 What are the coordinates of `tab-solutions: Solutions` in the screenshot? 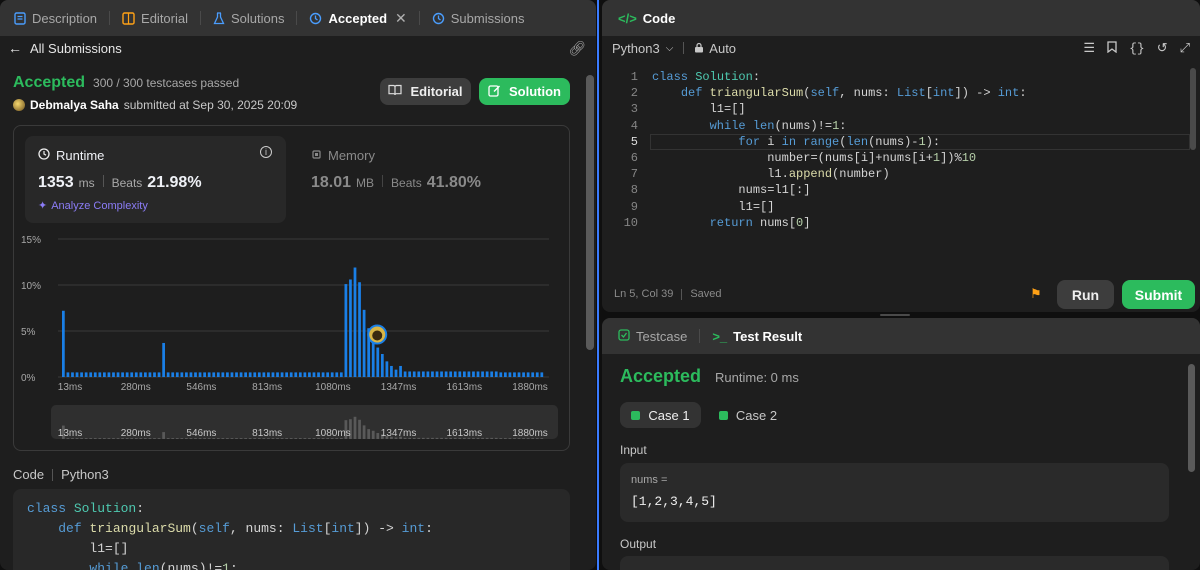 It's located at (255, 18).